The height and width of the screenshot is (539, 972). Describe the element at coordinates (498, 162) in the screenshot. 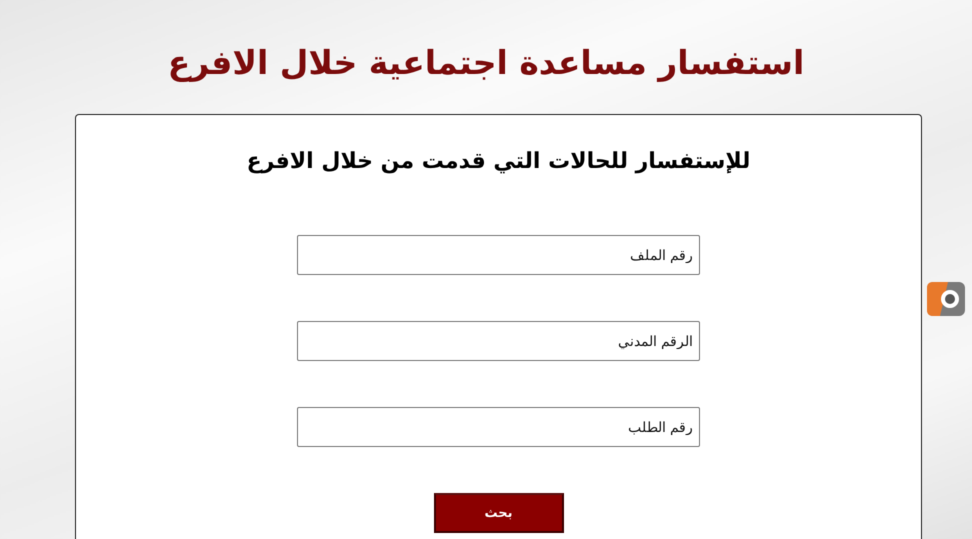

I see `form-heading: للإستفسار للحالات التي قدمت من خلال الافرع` at that location.